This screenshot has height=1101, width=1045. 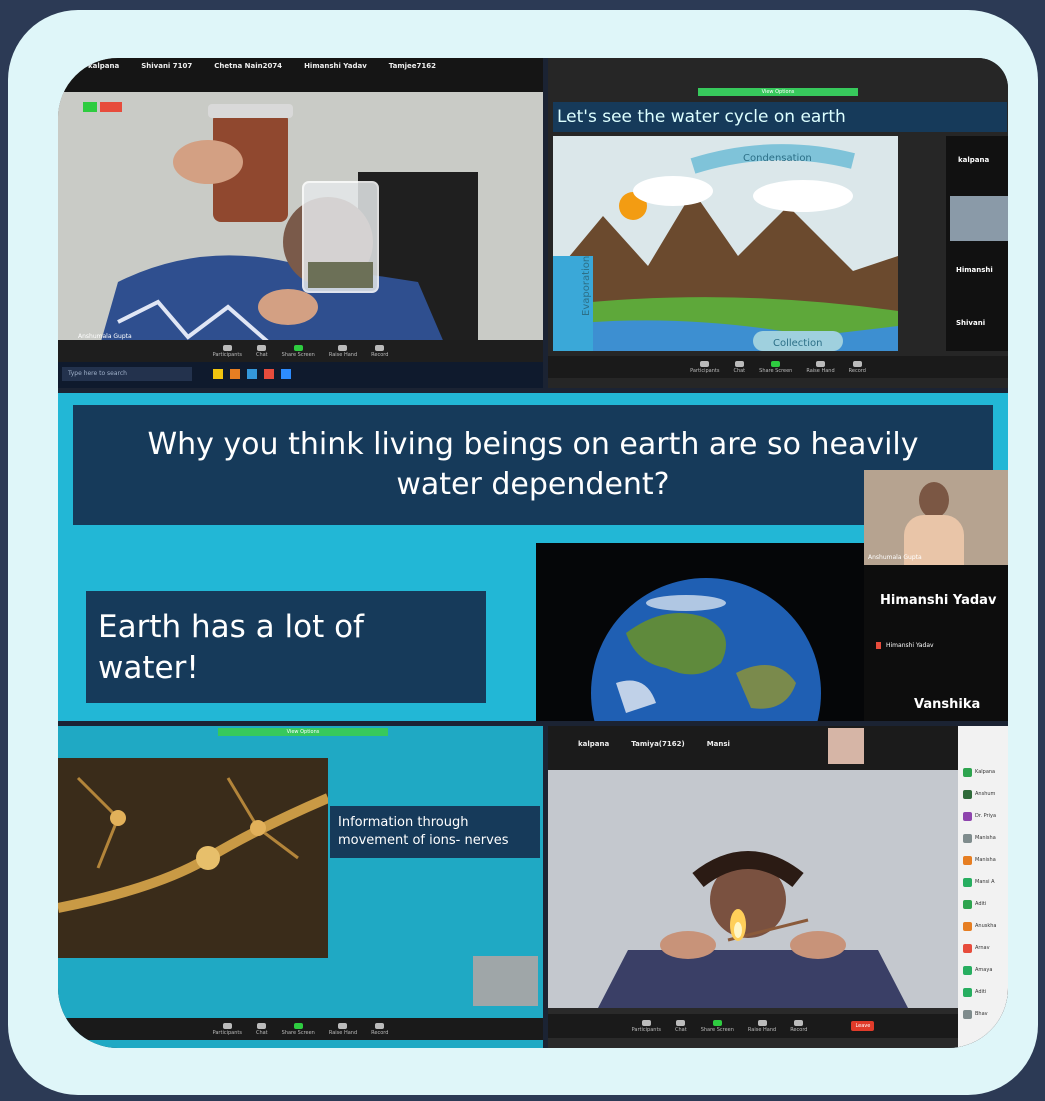 I want to click on leave-button: Leave, so click(x=863, y=1026).